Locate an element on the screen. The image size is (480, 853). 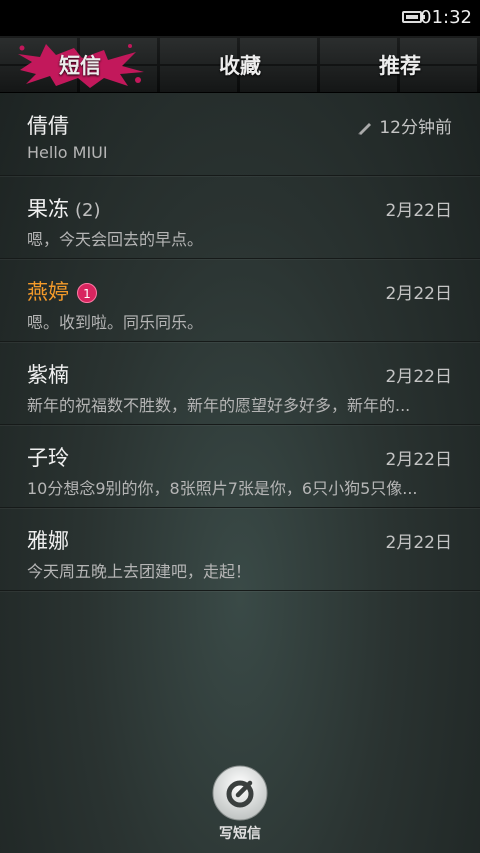
tab-sms: 短信 is located at coordinates (80, 65).